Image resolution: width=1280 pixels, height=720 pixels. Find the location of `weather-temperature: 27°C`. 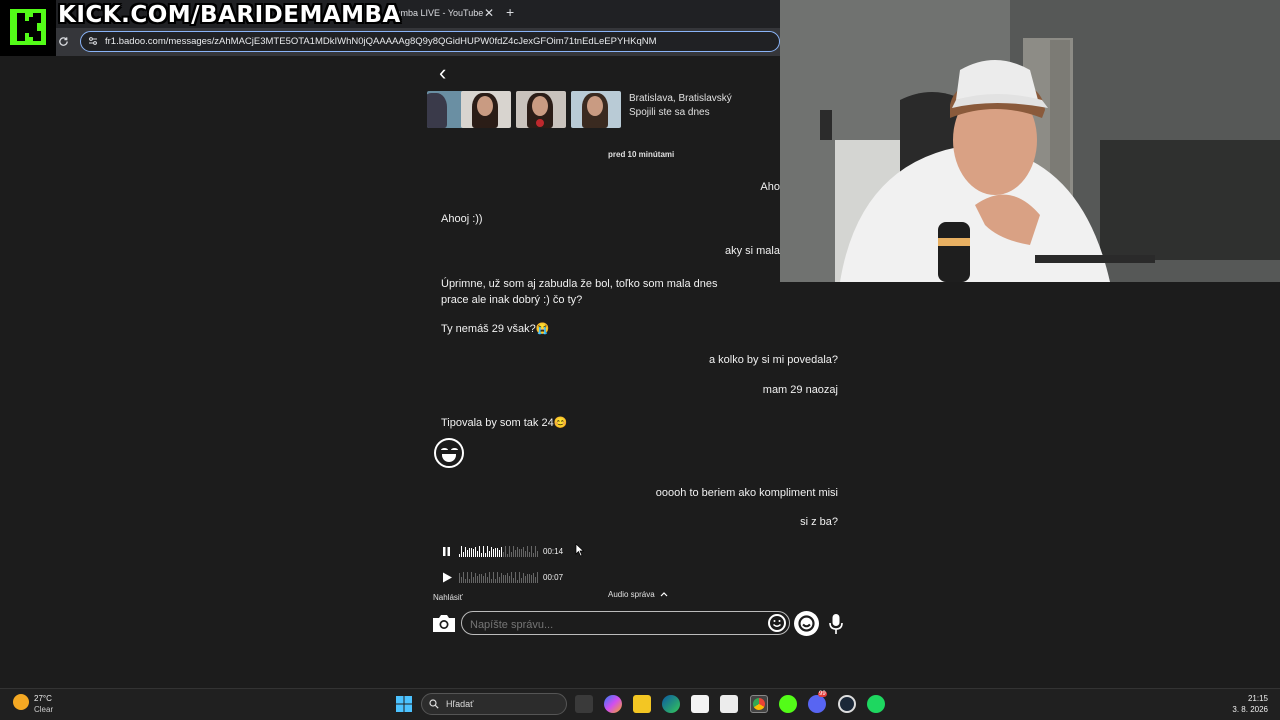

weather-temperature: 27°C is located at coordinates (43, 698).